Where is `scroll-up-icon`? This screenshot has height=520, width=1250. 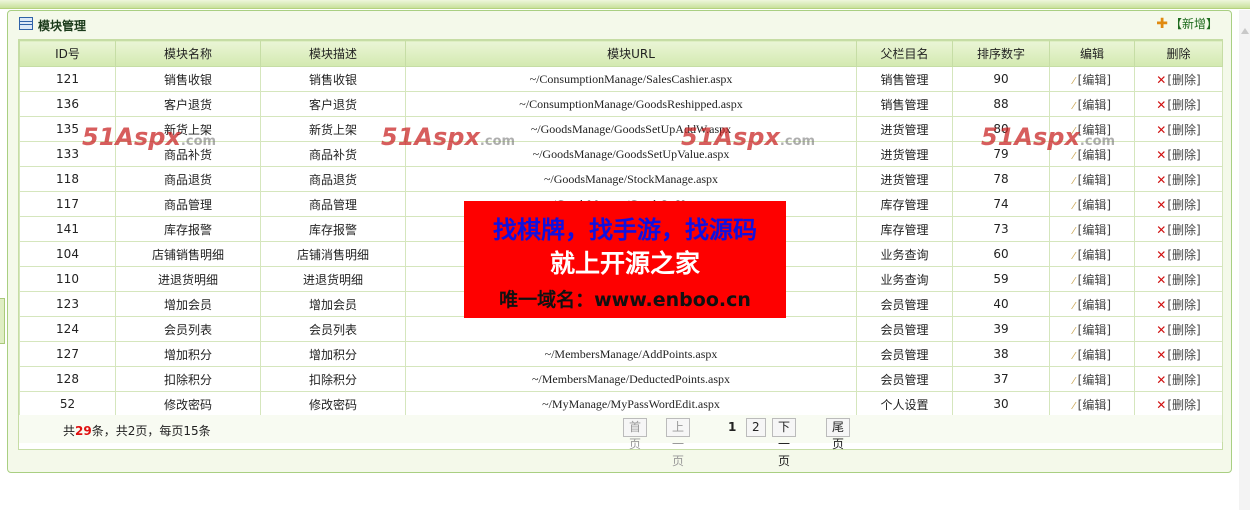 scroll-up-icon is located at coordinates (1245, 31).